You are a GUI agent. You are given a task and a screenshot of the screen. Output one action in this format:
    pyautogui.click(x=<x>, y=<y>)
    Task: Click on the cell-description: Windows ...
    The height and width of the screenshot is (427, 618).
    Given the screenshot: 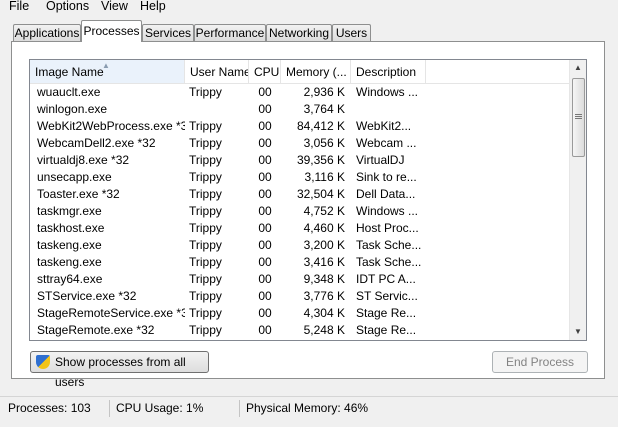 What is the action you would take?
    pyautogui.click(x=387, y=92)
    